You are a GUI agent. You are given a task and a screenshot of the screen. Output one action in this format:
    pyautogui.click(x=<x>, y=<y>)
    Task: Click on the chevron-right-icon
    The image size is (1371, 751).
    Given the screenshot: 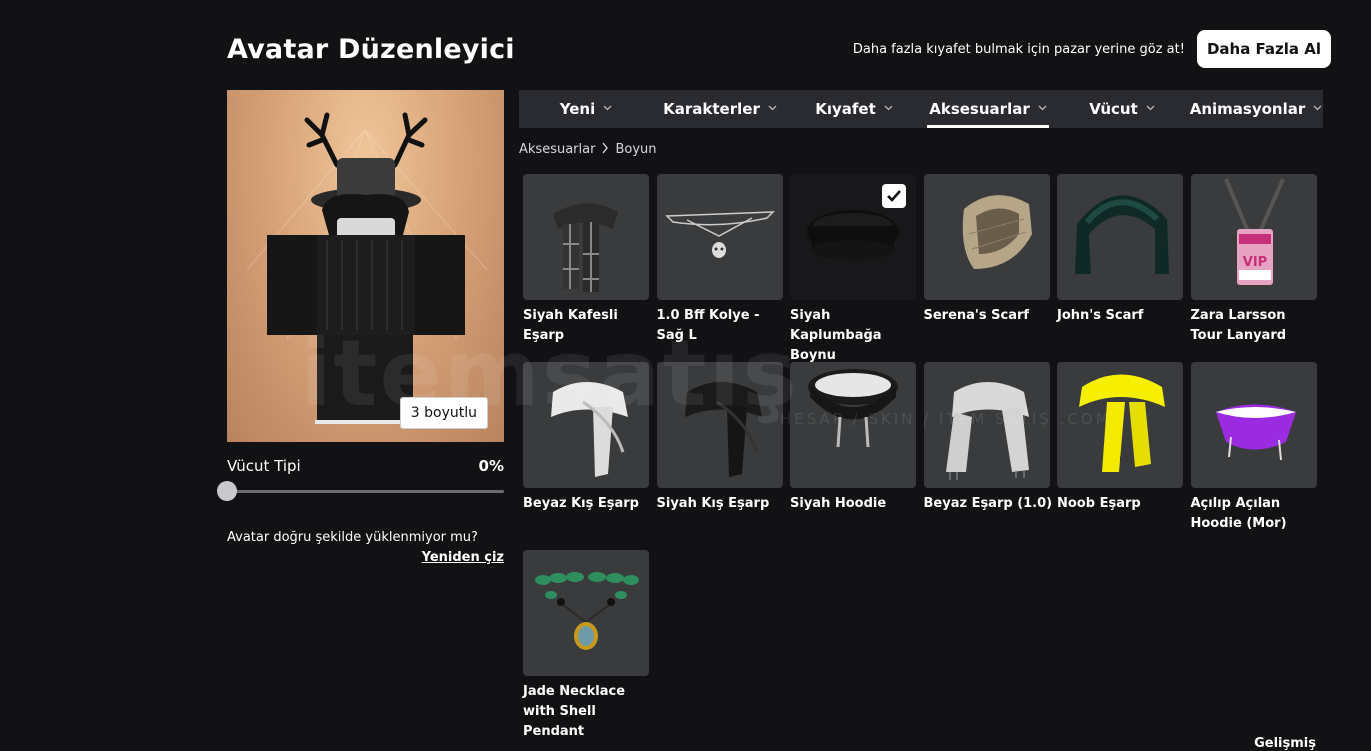 What is the action you would take?
    pyautogui.click(x=605, y=150)
    